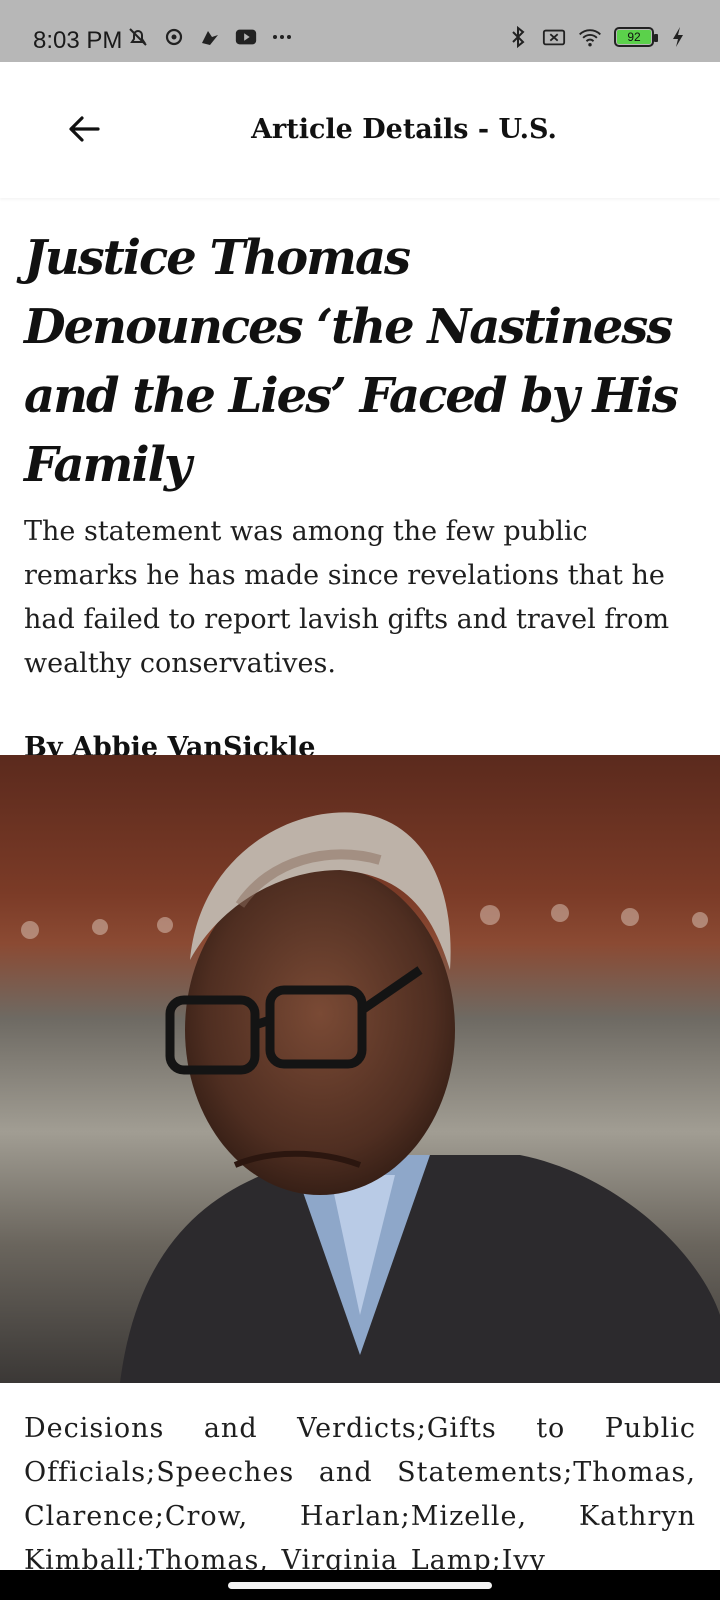 The image size is (720, 1600). Describe the element at coordinates (174, 37) in the screenshot. I see `gear-icon` at that location.